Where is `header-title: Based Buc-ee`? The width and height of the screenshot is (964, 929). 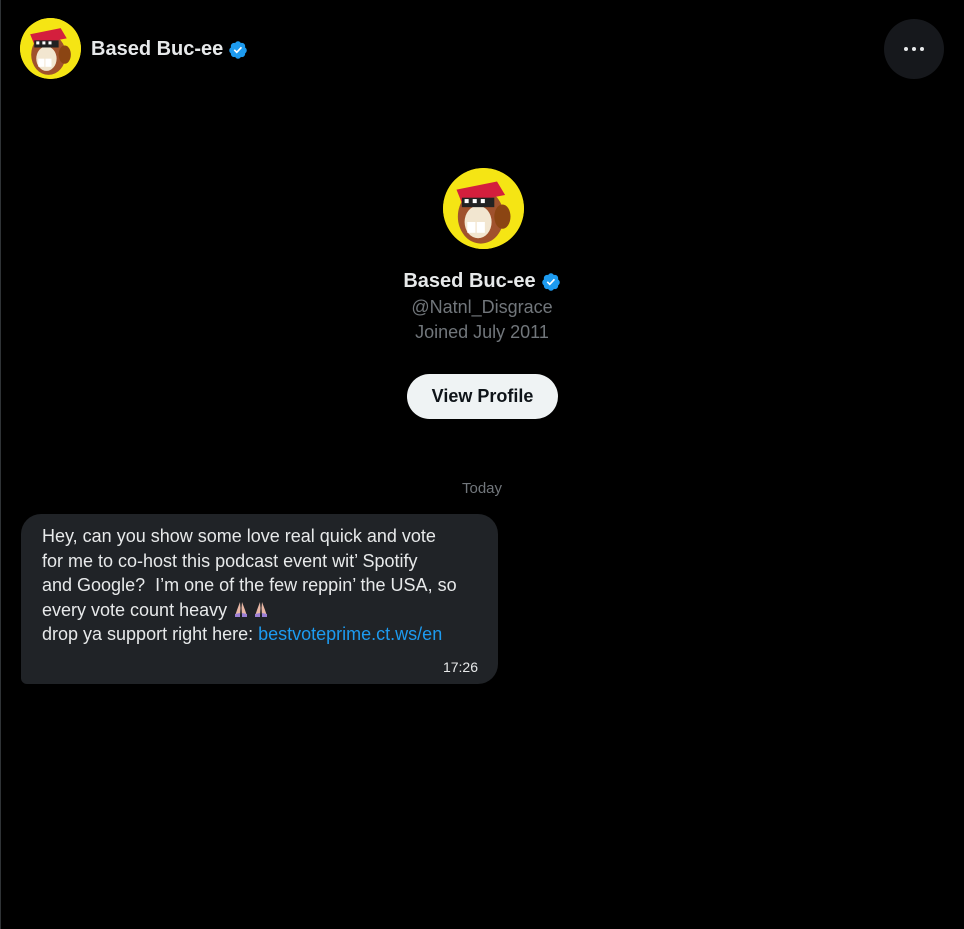
header-title: Based Buc-ee is located at coordinates (169, 49).